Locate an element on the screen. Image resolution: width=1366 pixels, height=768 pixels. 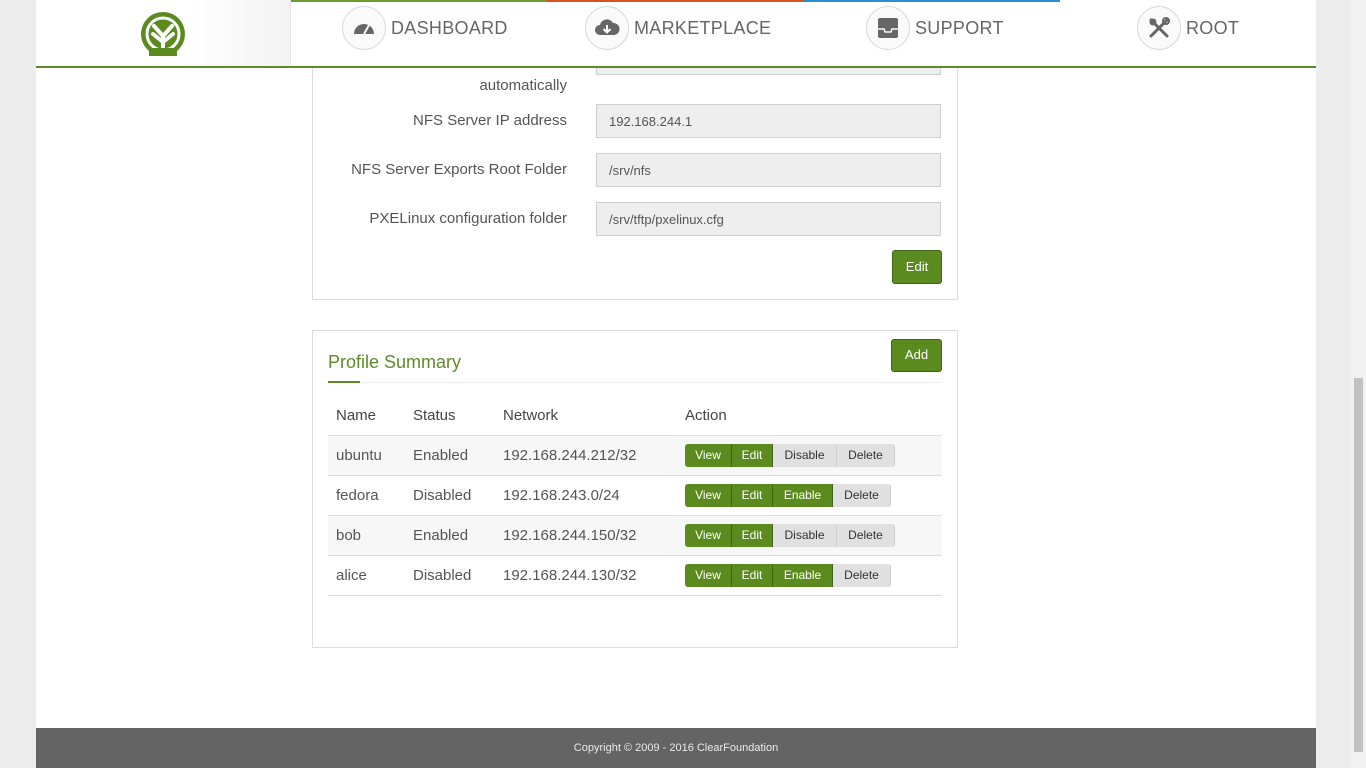
nfs-ip-field: 192.168.244.1 is located at coordinates (768, 121).